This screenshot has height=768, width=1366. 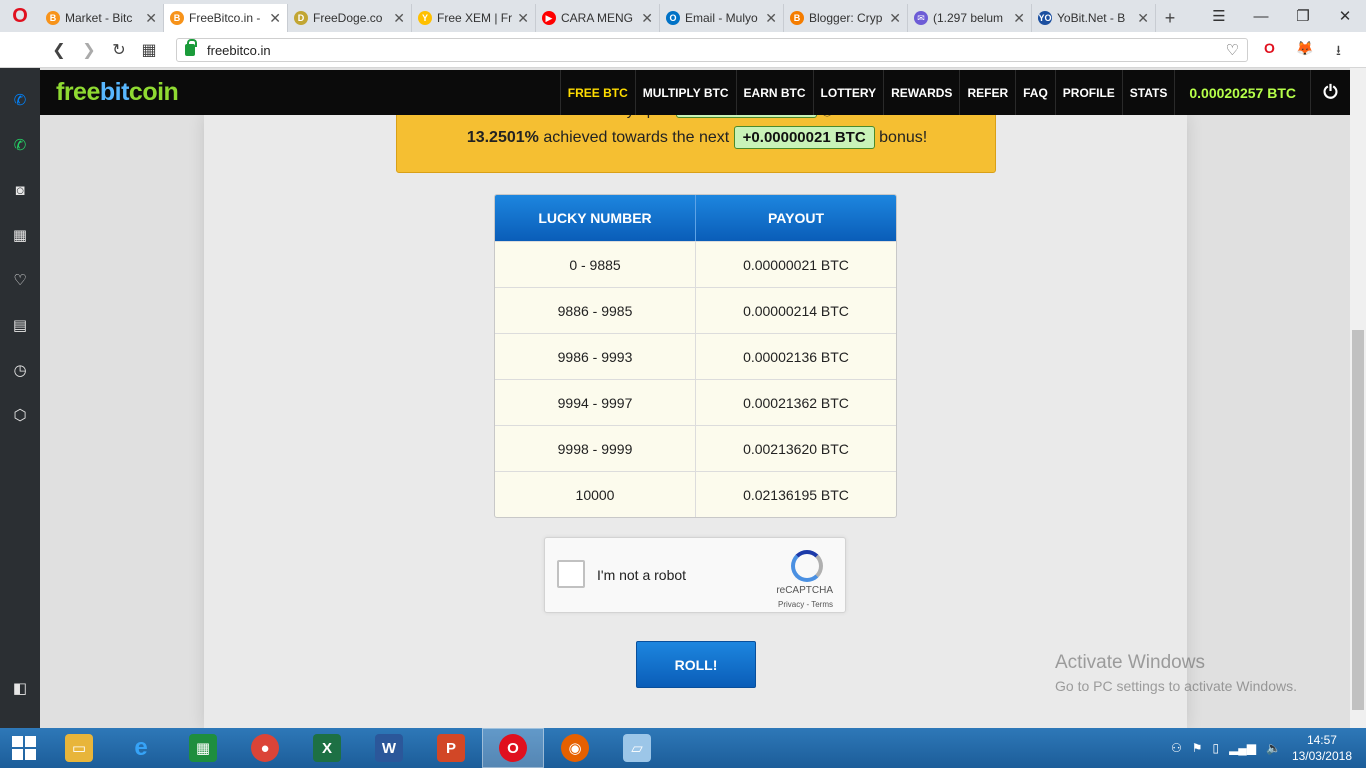 I want to click on sidebar-toggle-icon: ◧, so click(x=20, y=688).